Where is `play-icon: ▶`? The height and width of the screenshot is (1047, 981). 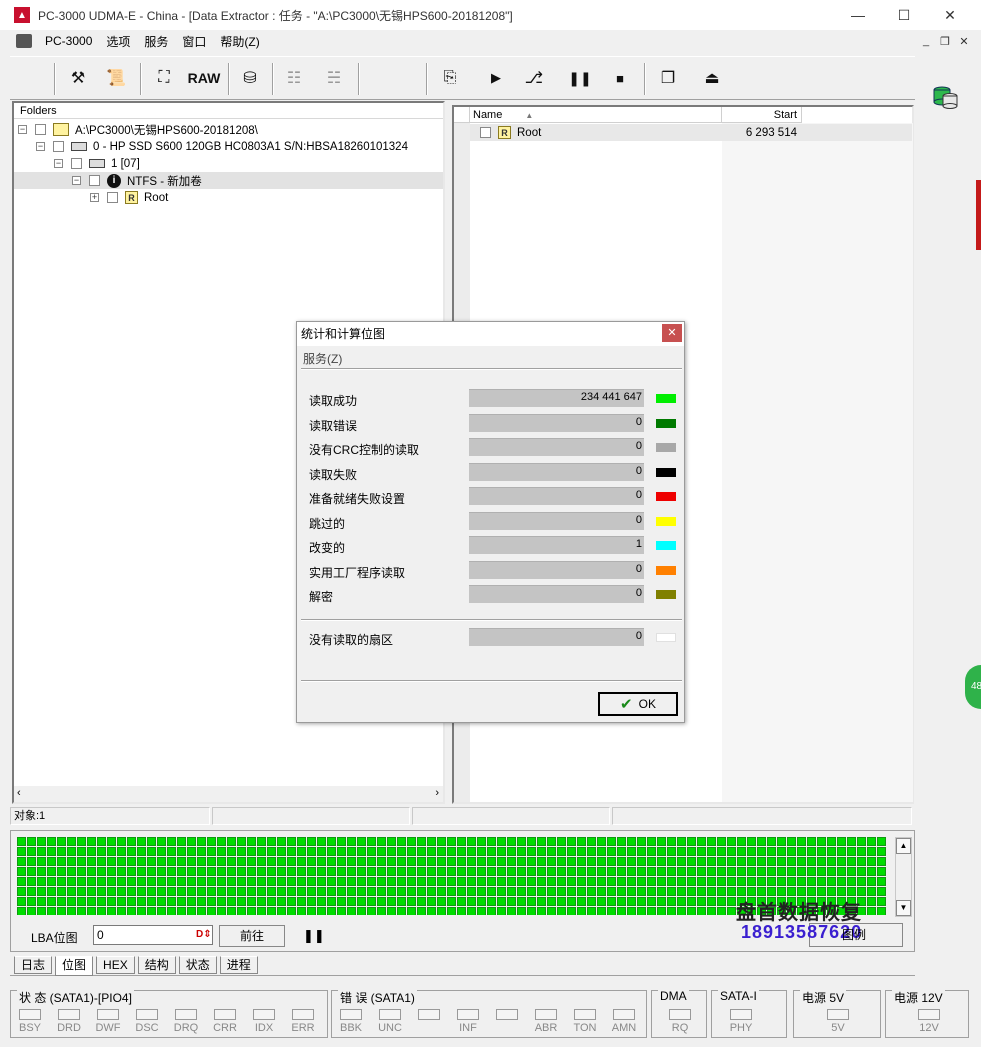 play-icon: ▶ is located at coordinates (496, 78).